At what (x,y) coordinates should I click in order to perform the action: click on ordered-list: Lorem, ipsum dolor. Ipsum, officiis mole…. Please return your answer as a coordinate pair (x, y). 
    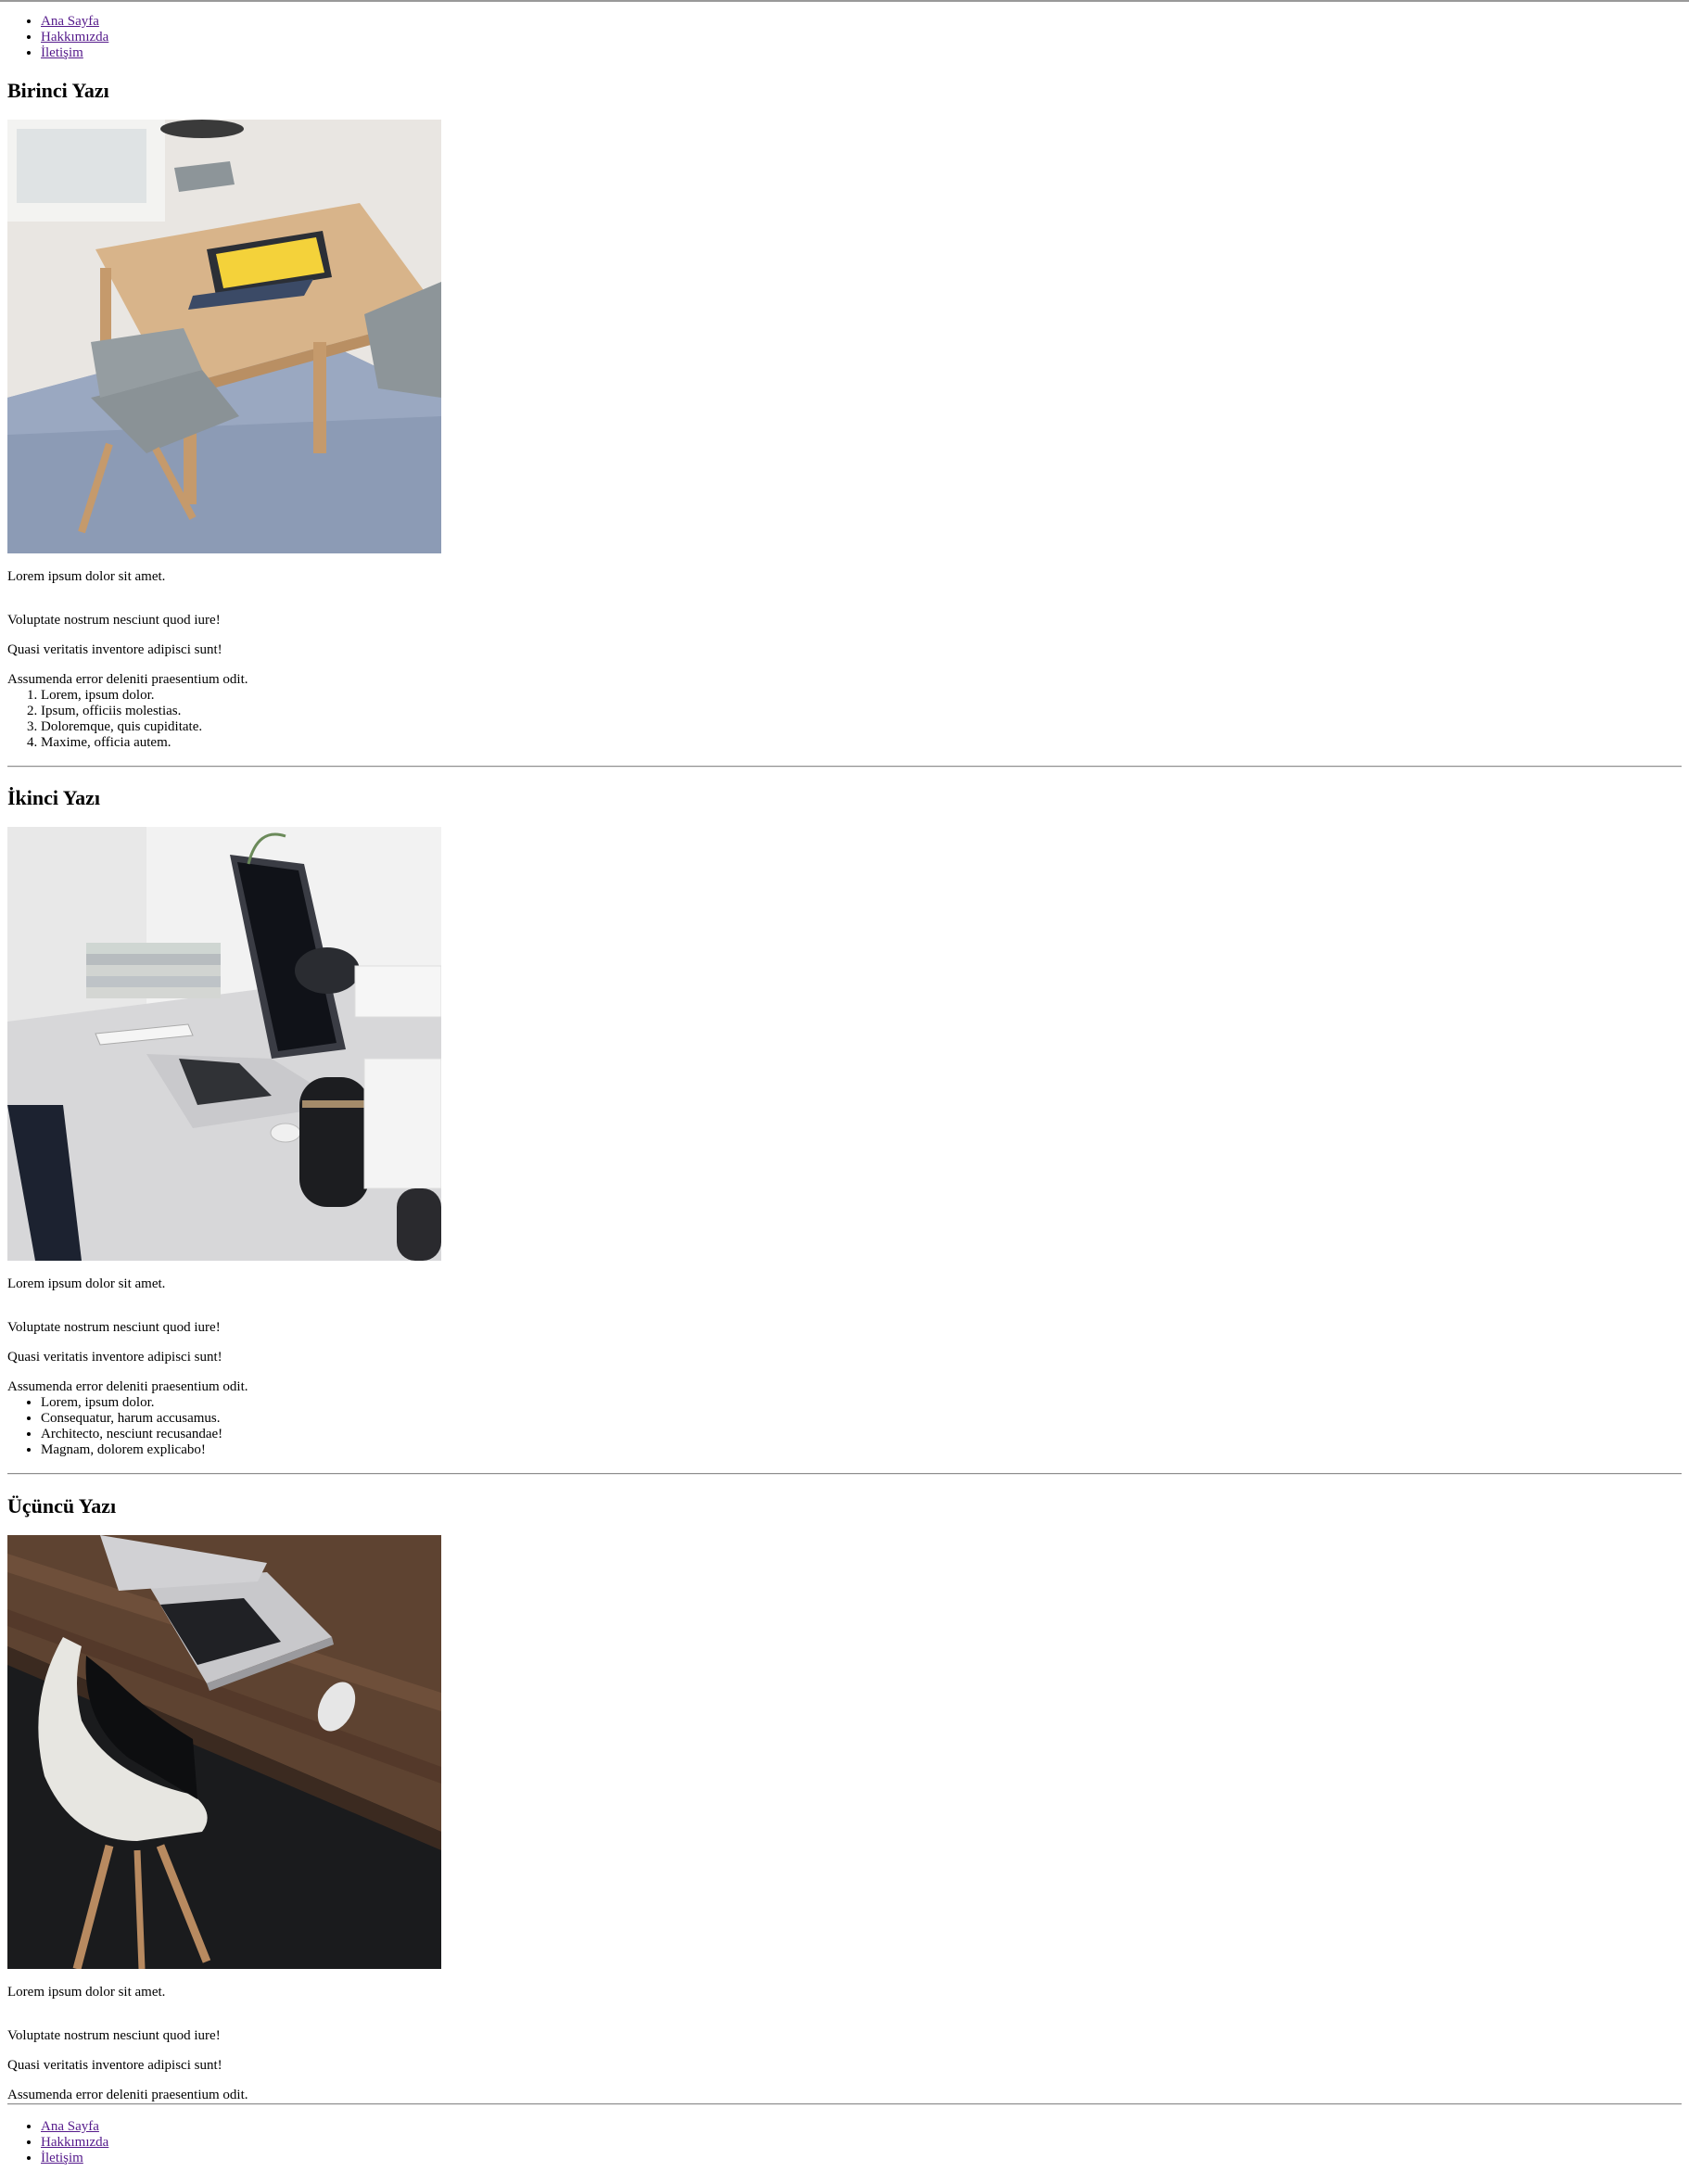
    Looking at the image, I should click on (104, 719).